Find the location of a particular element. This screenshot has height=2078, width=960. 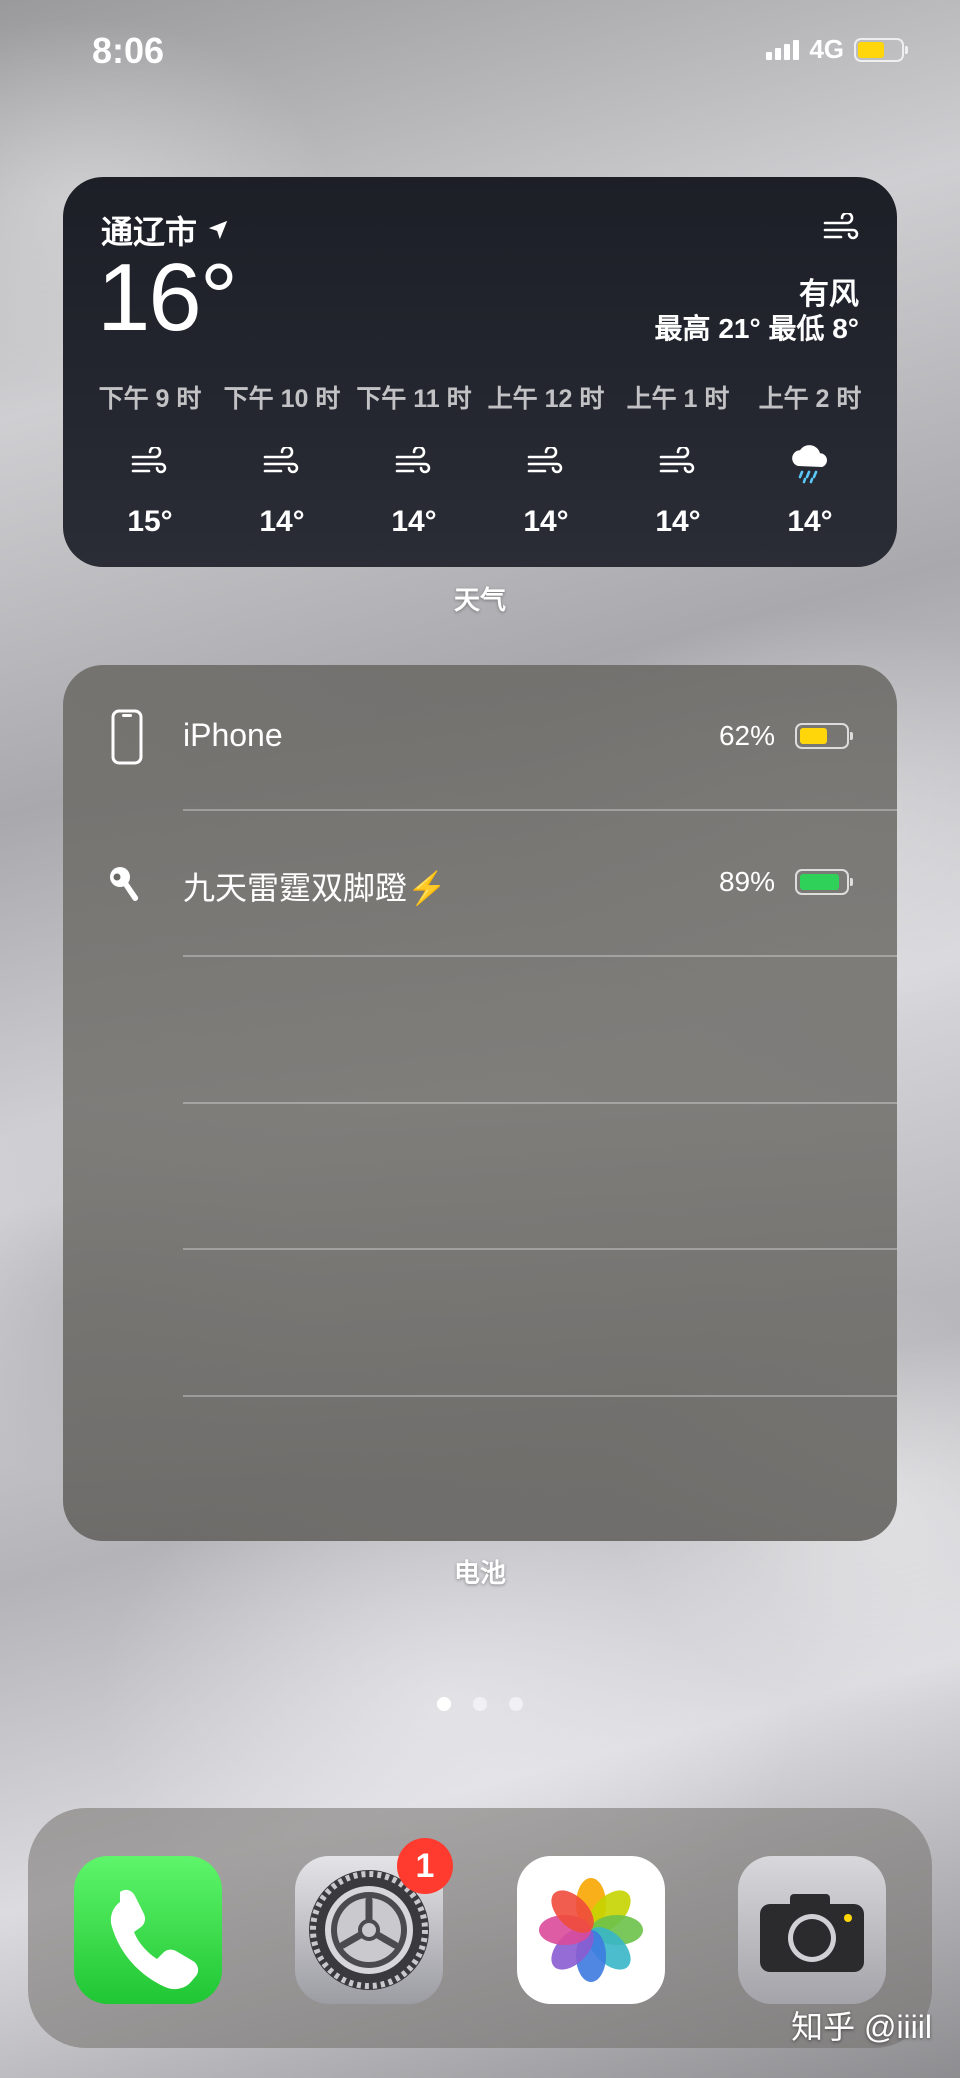

status-battery-icon is located at coordinates (881, 49).